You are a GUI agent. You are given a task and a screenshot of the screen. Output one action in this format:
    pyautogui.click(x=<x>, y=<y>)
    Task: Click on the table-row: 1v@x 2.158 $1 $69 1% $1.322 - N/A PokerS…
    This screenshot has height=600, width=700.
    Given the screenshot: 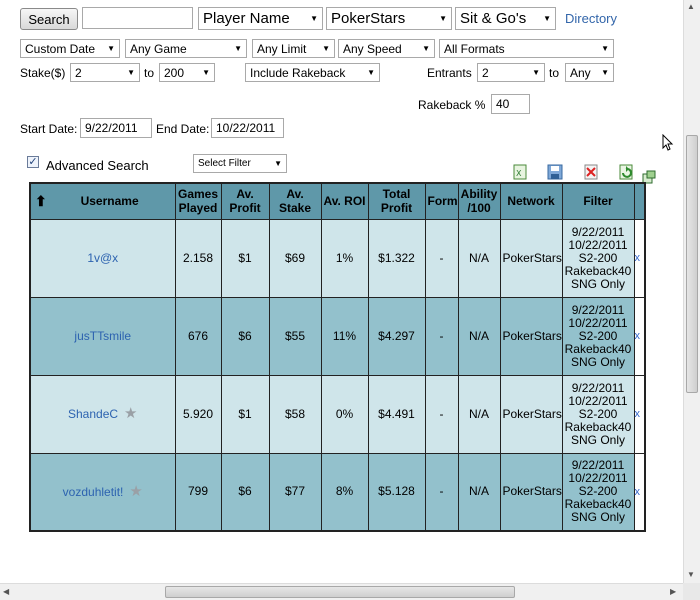 What is the action you would take?
    pyautogui.click(x=337, y=258)
    